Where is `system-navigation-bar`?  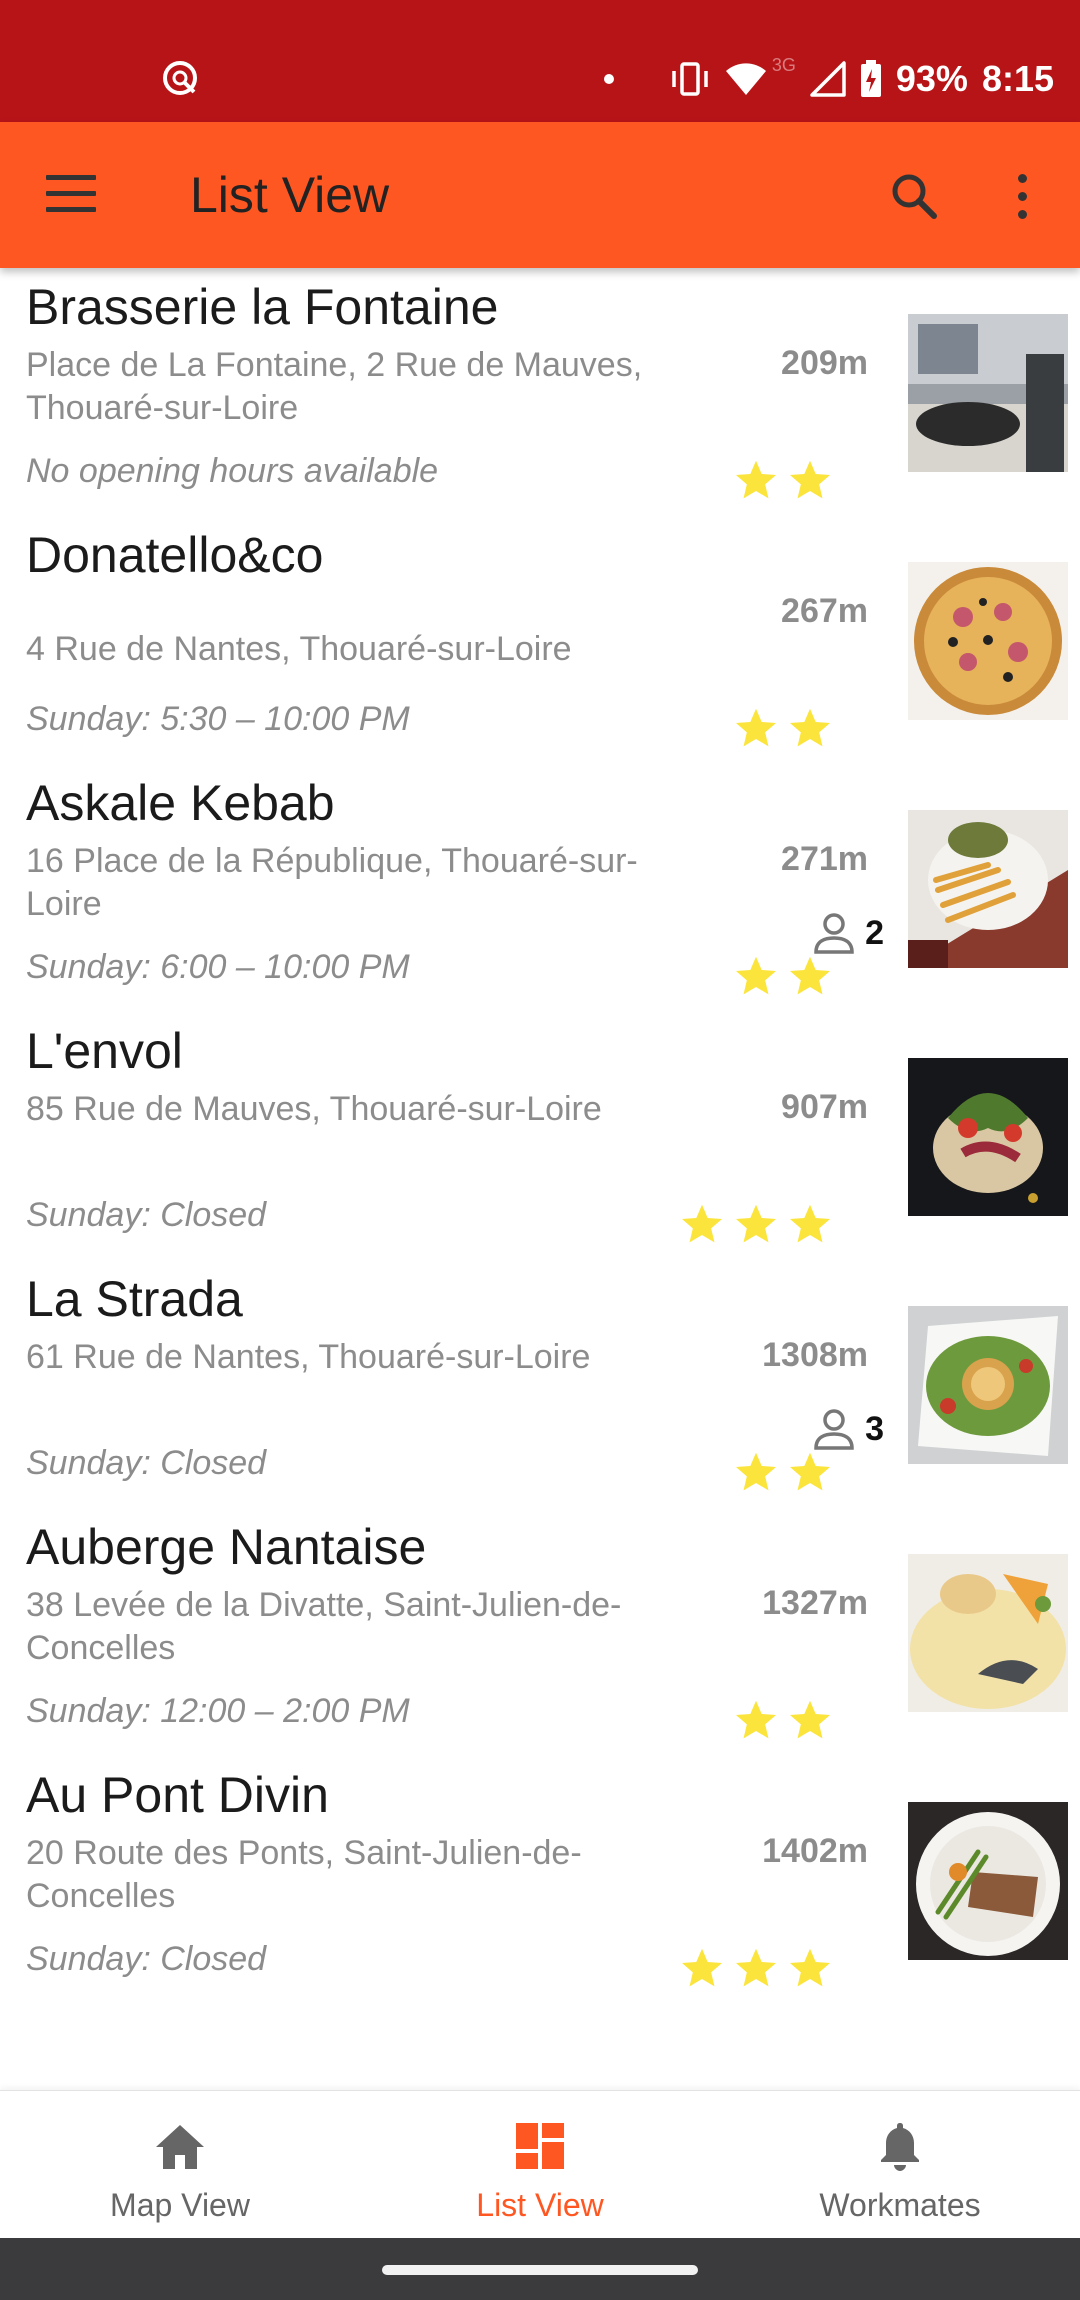
system-navigation-bar is located at coordinates (540, 2269).